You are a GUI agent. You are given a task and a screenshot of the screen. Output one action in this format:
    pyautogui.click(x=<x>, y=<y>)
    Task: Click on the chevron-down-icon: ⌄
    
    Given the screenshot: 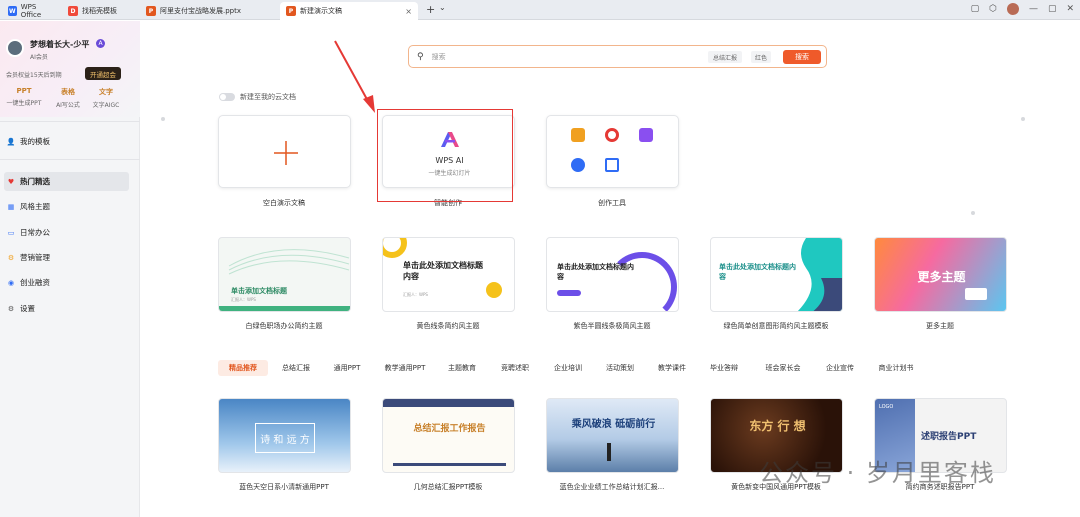 What is the action you would take?
    pyautogui.click(x=442, y=7)
    